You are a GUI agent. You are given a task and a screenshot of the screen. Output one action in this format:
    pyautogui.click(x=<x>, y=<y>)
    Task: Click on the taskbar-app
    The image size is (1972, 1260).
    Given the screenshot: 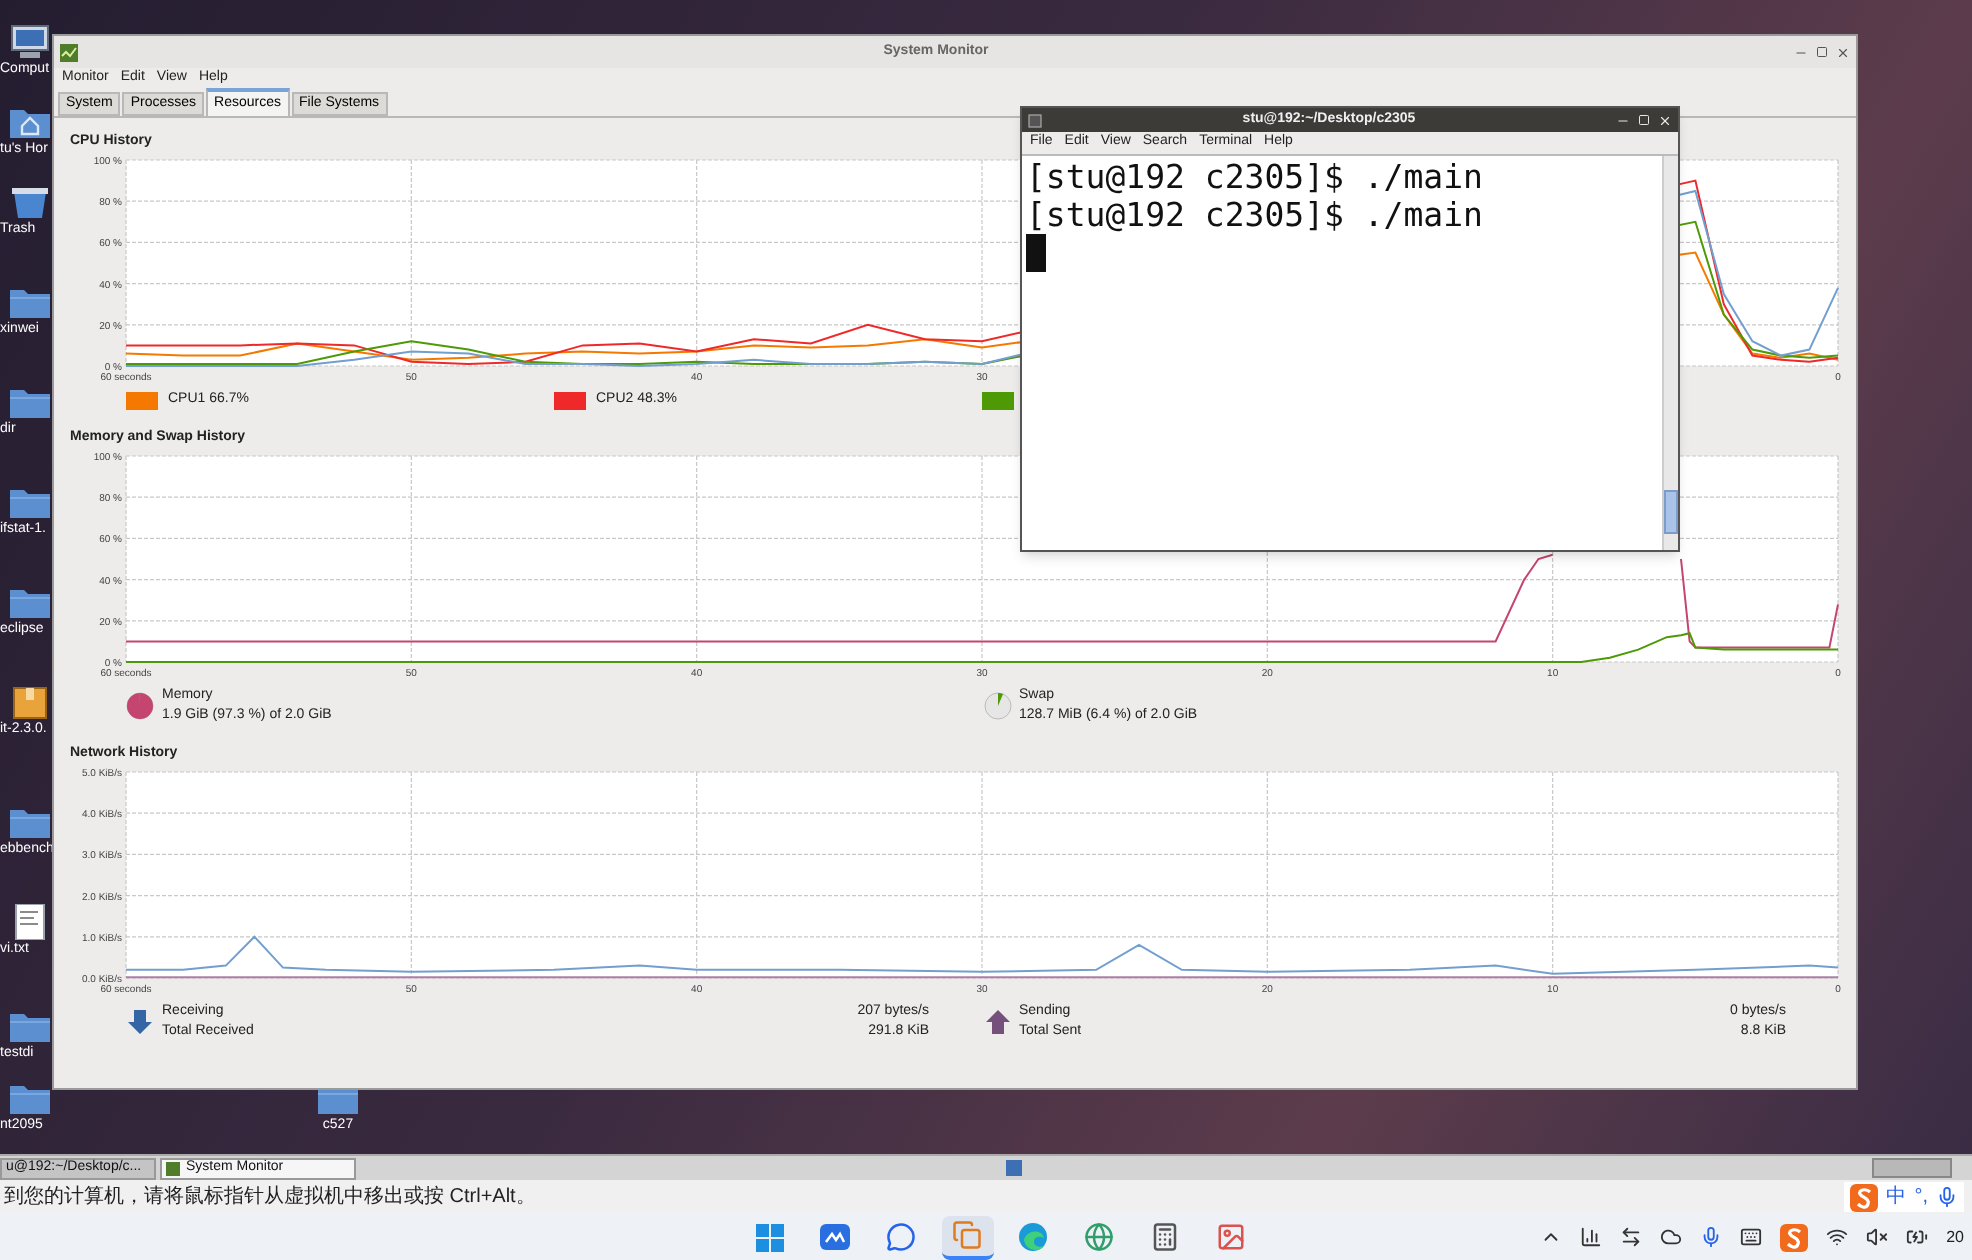 What is the action you would take?
    pyautogui.click(x=967, y=1237)
    